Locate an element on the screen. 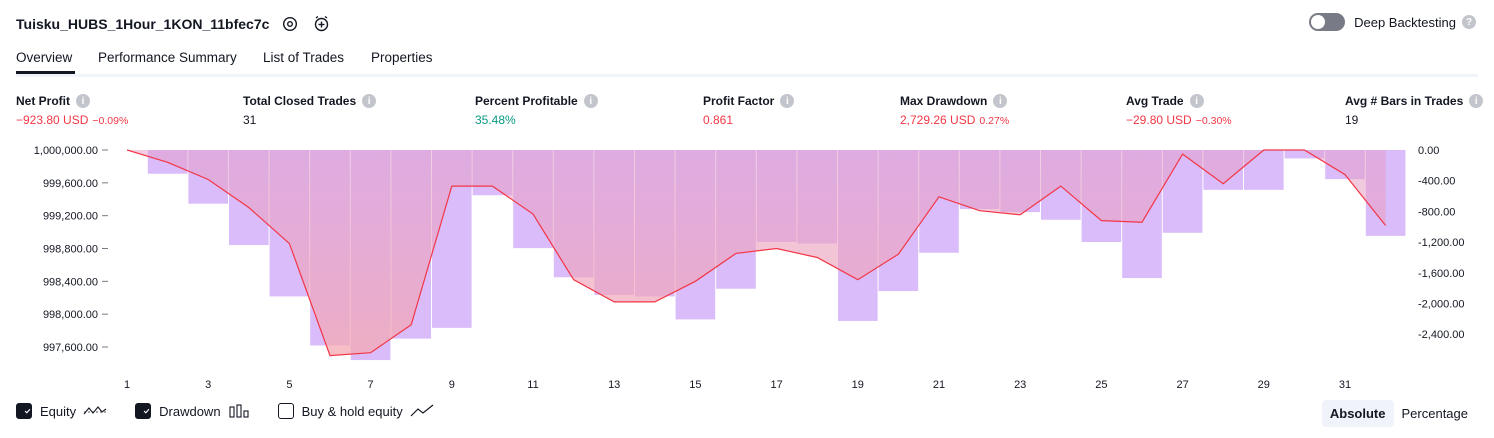 The height and width of the screenshot is (438, 1494). x-axis-tick: 25 is located at coordinates (1101, 385).